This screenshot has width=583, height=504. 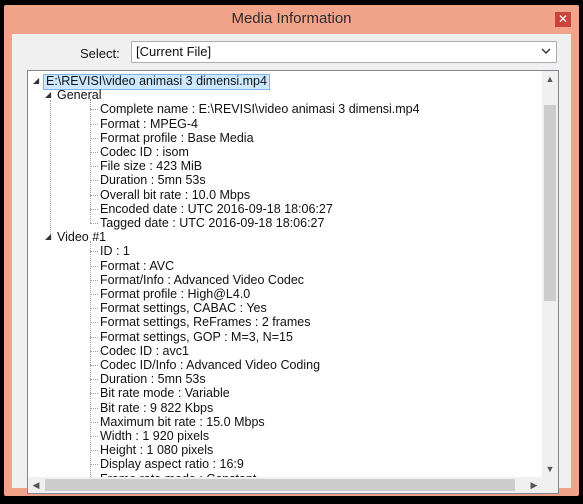 I want to click on vertical-scrollbar: ▲ ▼, so click(x=550, y=274).